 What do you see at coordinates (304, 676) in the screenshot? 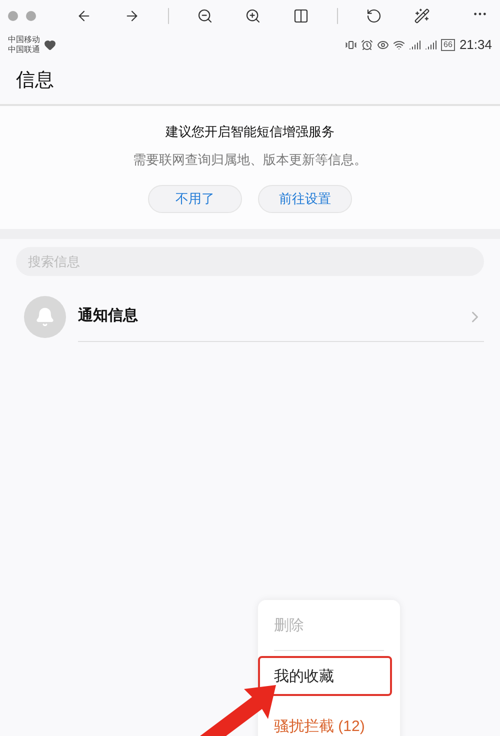
I see `menu-item: 我的收藏` at bounding box center [304, 676].